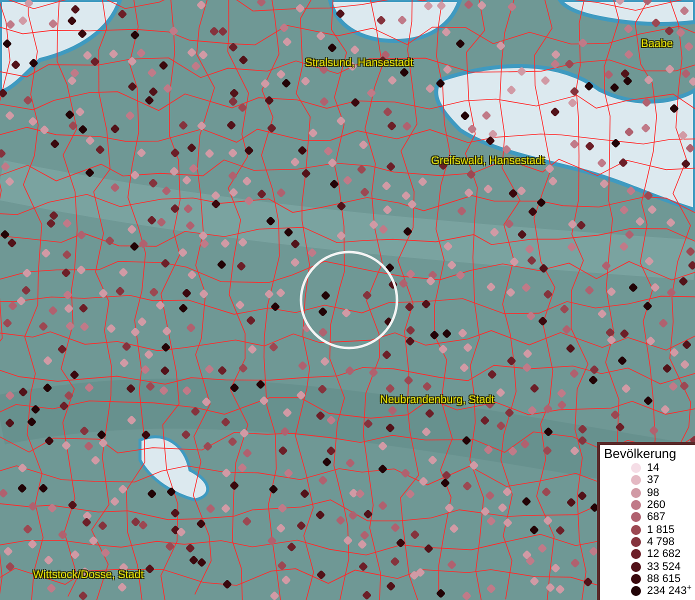 The height and width of the screenshot is (600, 695). Describe the element at coordinates (653, 468) in the screenshot. I see `legend-value: 14` at that location.